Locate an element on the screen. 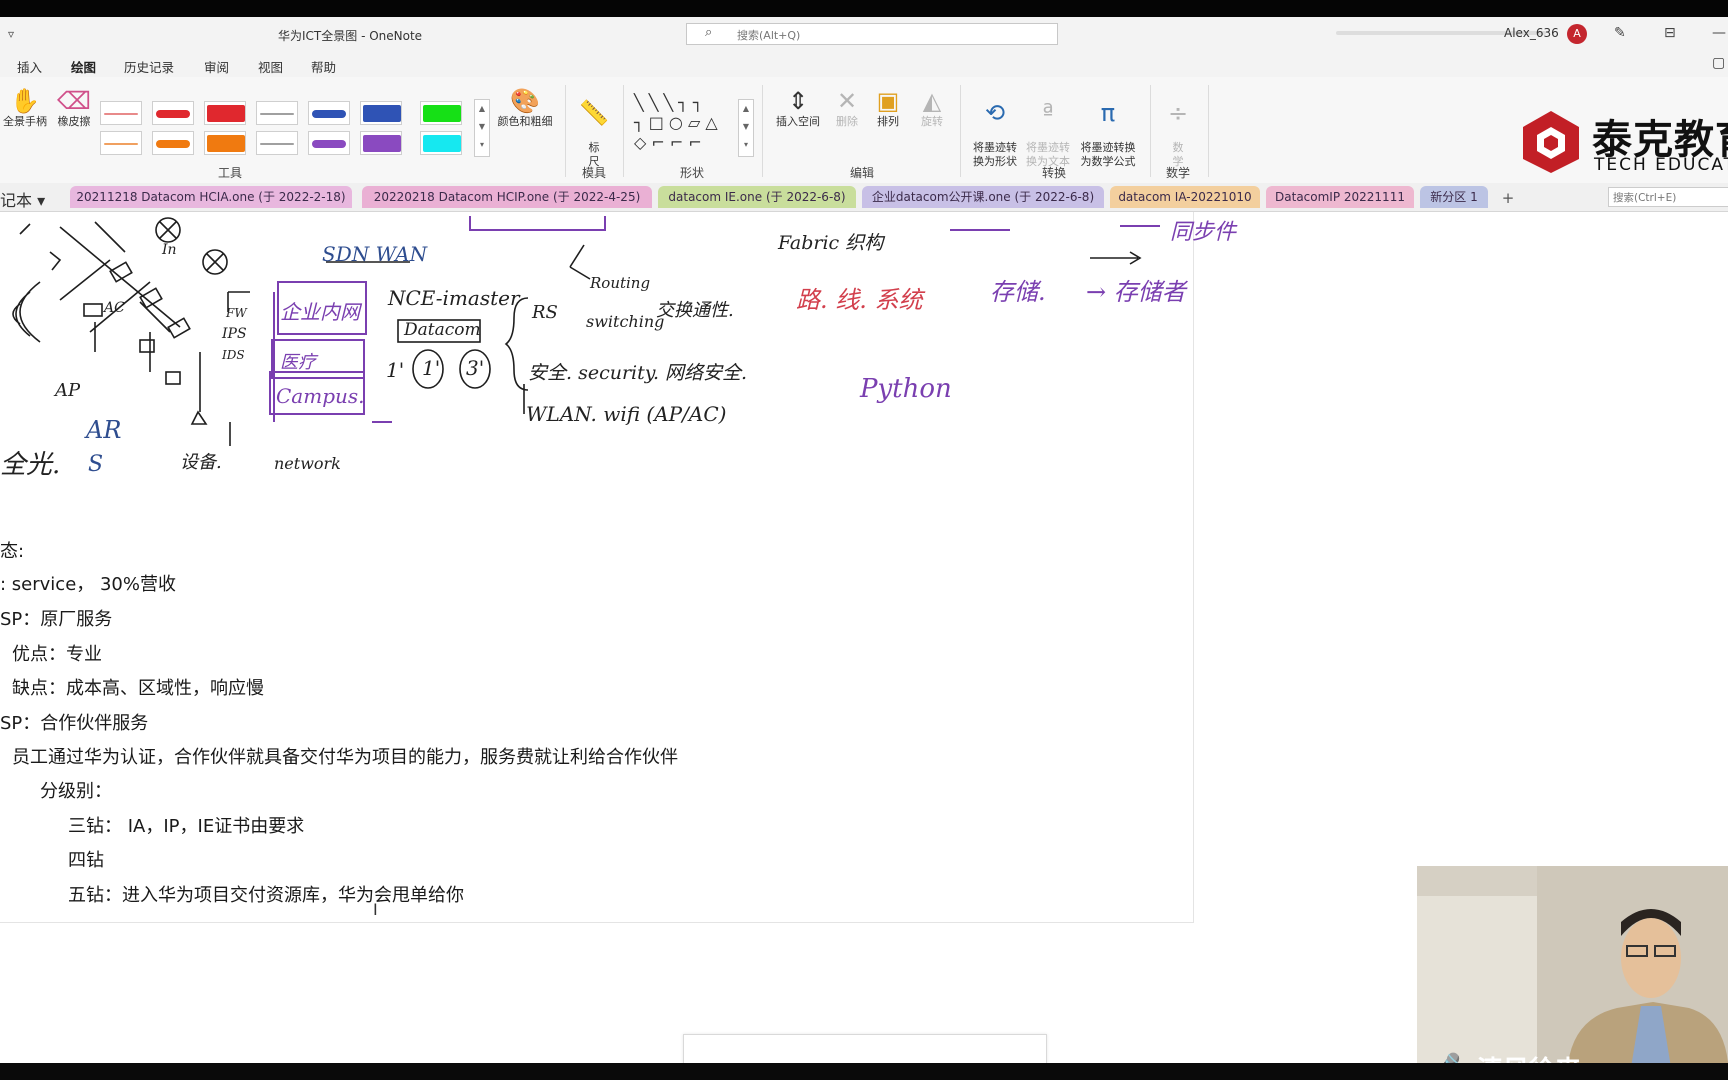 This screenshot has height=1080, width=1728. window-title: 华为ICT全景图 - OneNote is located at coordinates (350, 36).